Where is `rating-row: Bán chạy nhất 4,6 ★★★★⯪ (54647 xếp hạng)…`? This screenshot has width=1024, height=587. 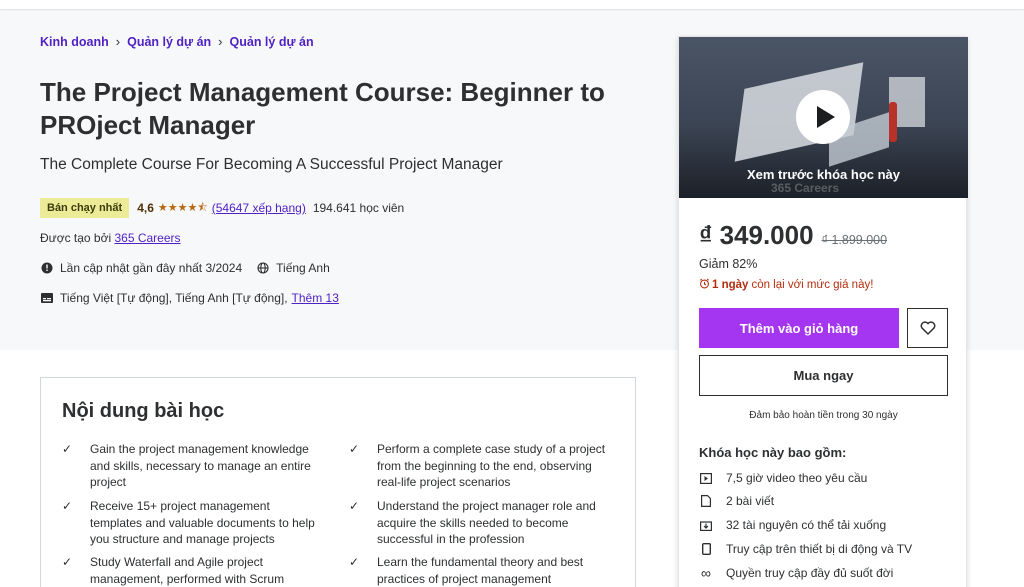 rating-row: Bán chạy nhất 4,6 ★★★★⯪ (54647 xếp hạng)… is located at coordinates (222, 208).